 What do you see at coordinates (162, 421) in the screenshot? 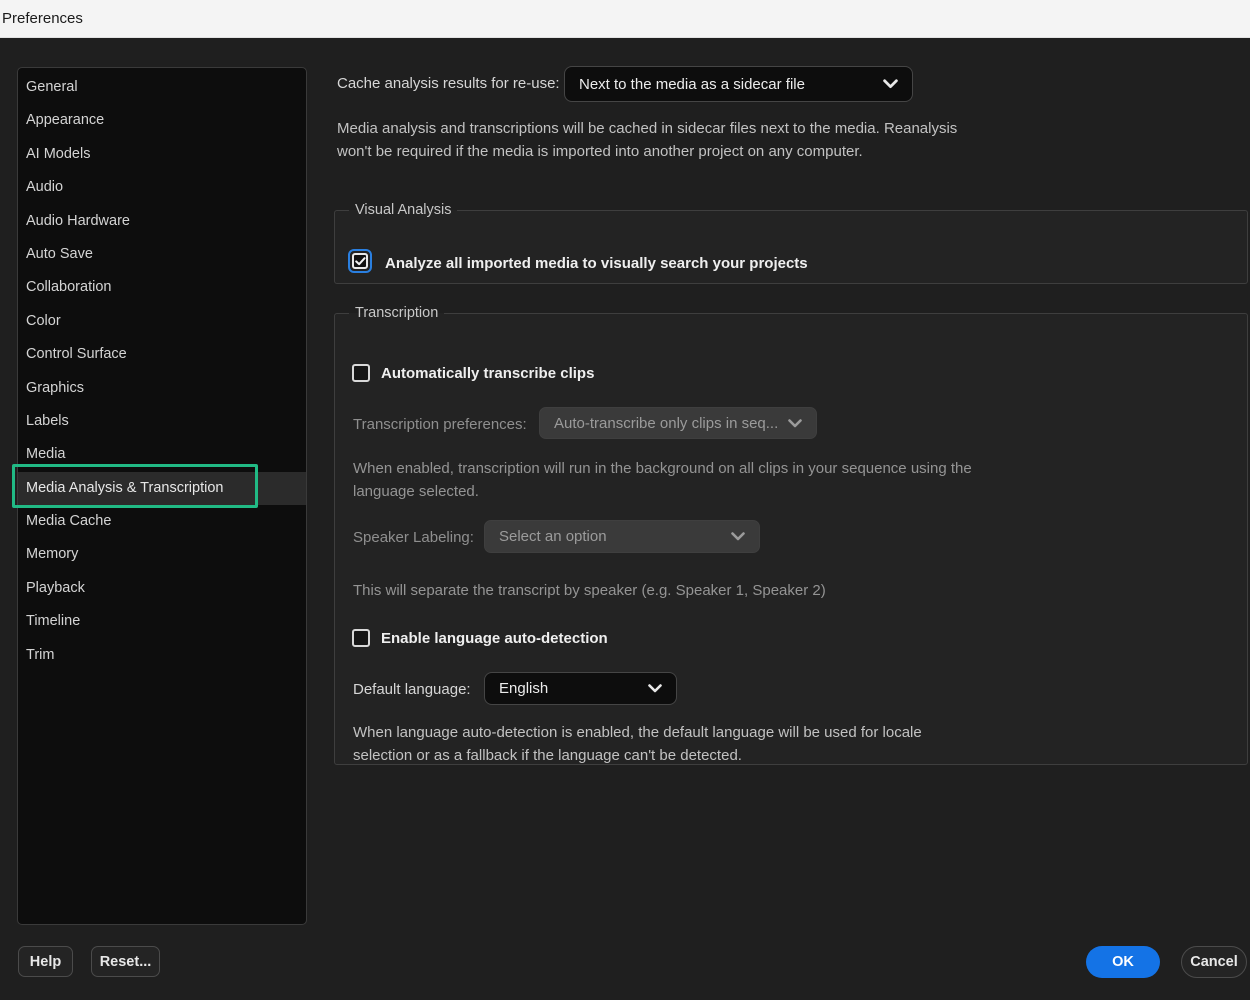
I see `sidebar-item-labels: Labels` at bounding box center [162, 421].